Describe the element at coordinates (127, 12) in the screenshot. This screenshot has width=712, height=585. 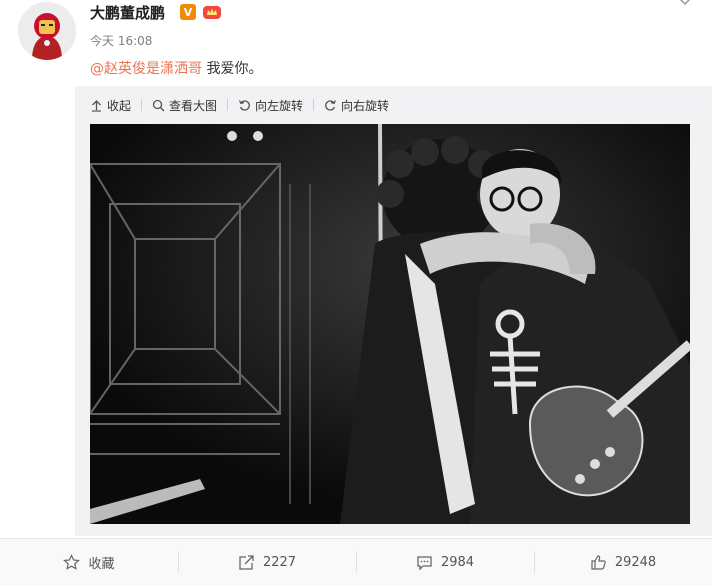
I see `username: 大鹏董成鹏` at that location.